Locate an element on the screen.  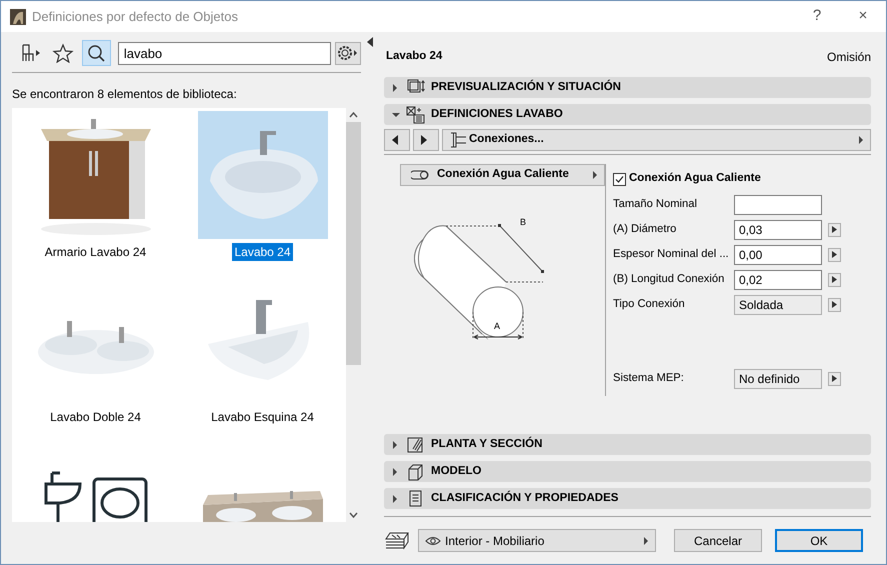
settings-button is located at coordinates (347, 53).